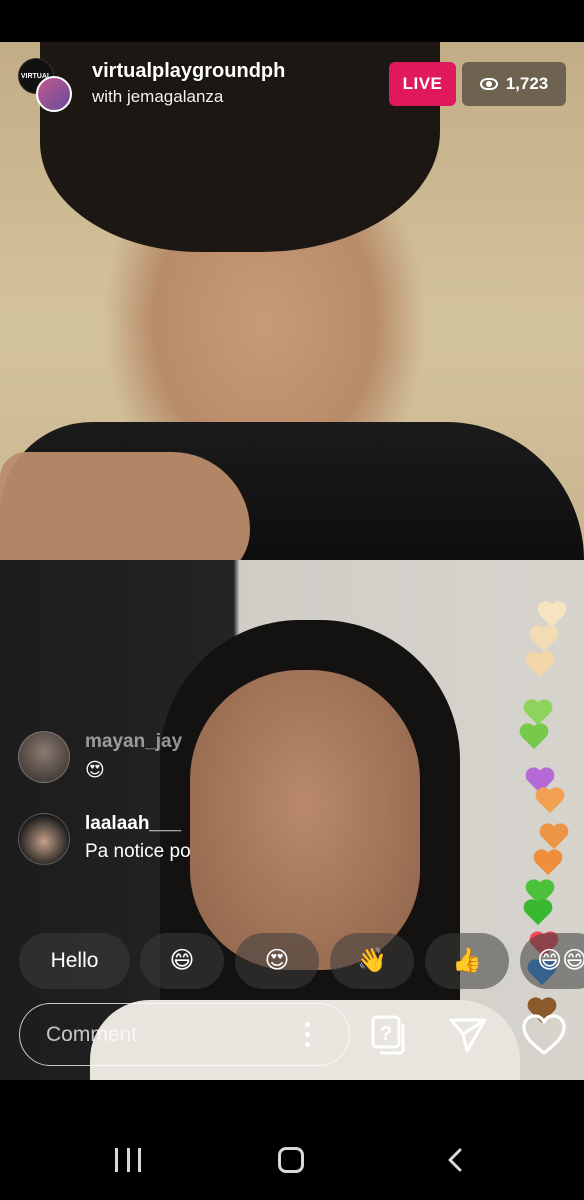 The image size is (584, 1200). Describe the element at coordinates (157, 97) in the screenshot. I see `guest-line: with jemagalanza` at that location.